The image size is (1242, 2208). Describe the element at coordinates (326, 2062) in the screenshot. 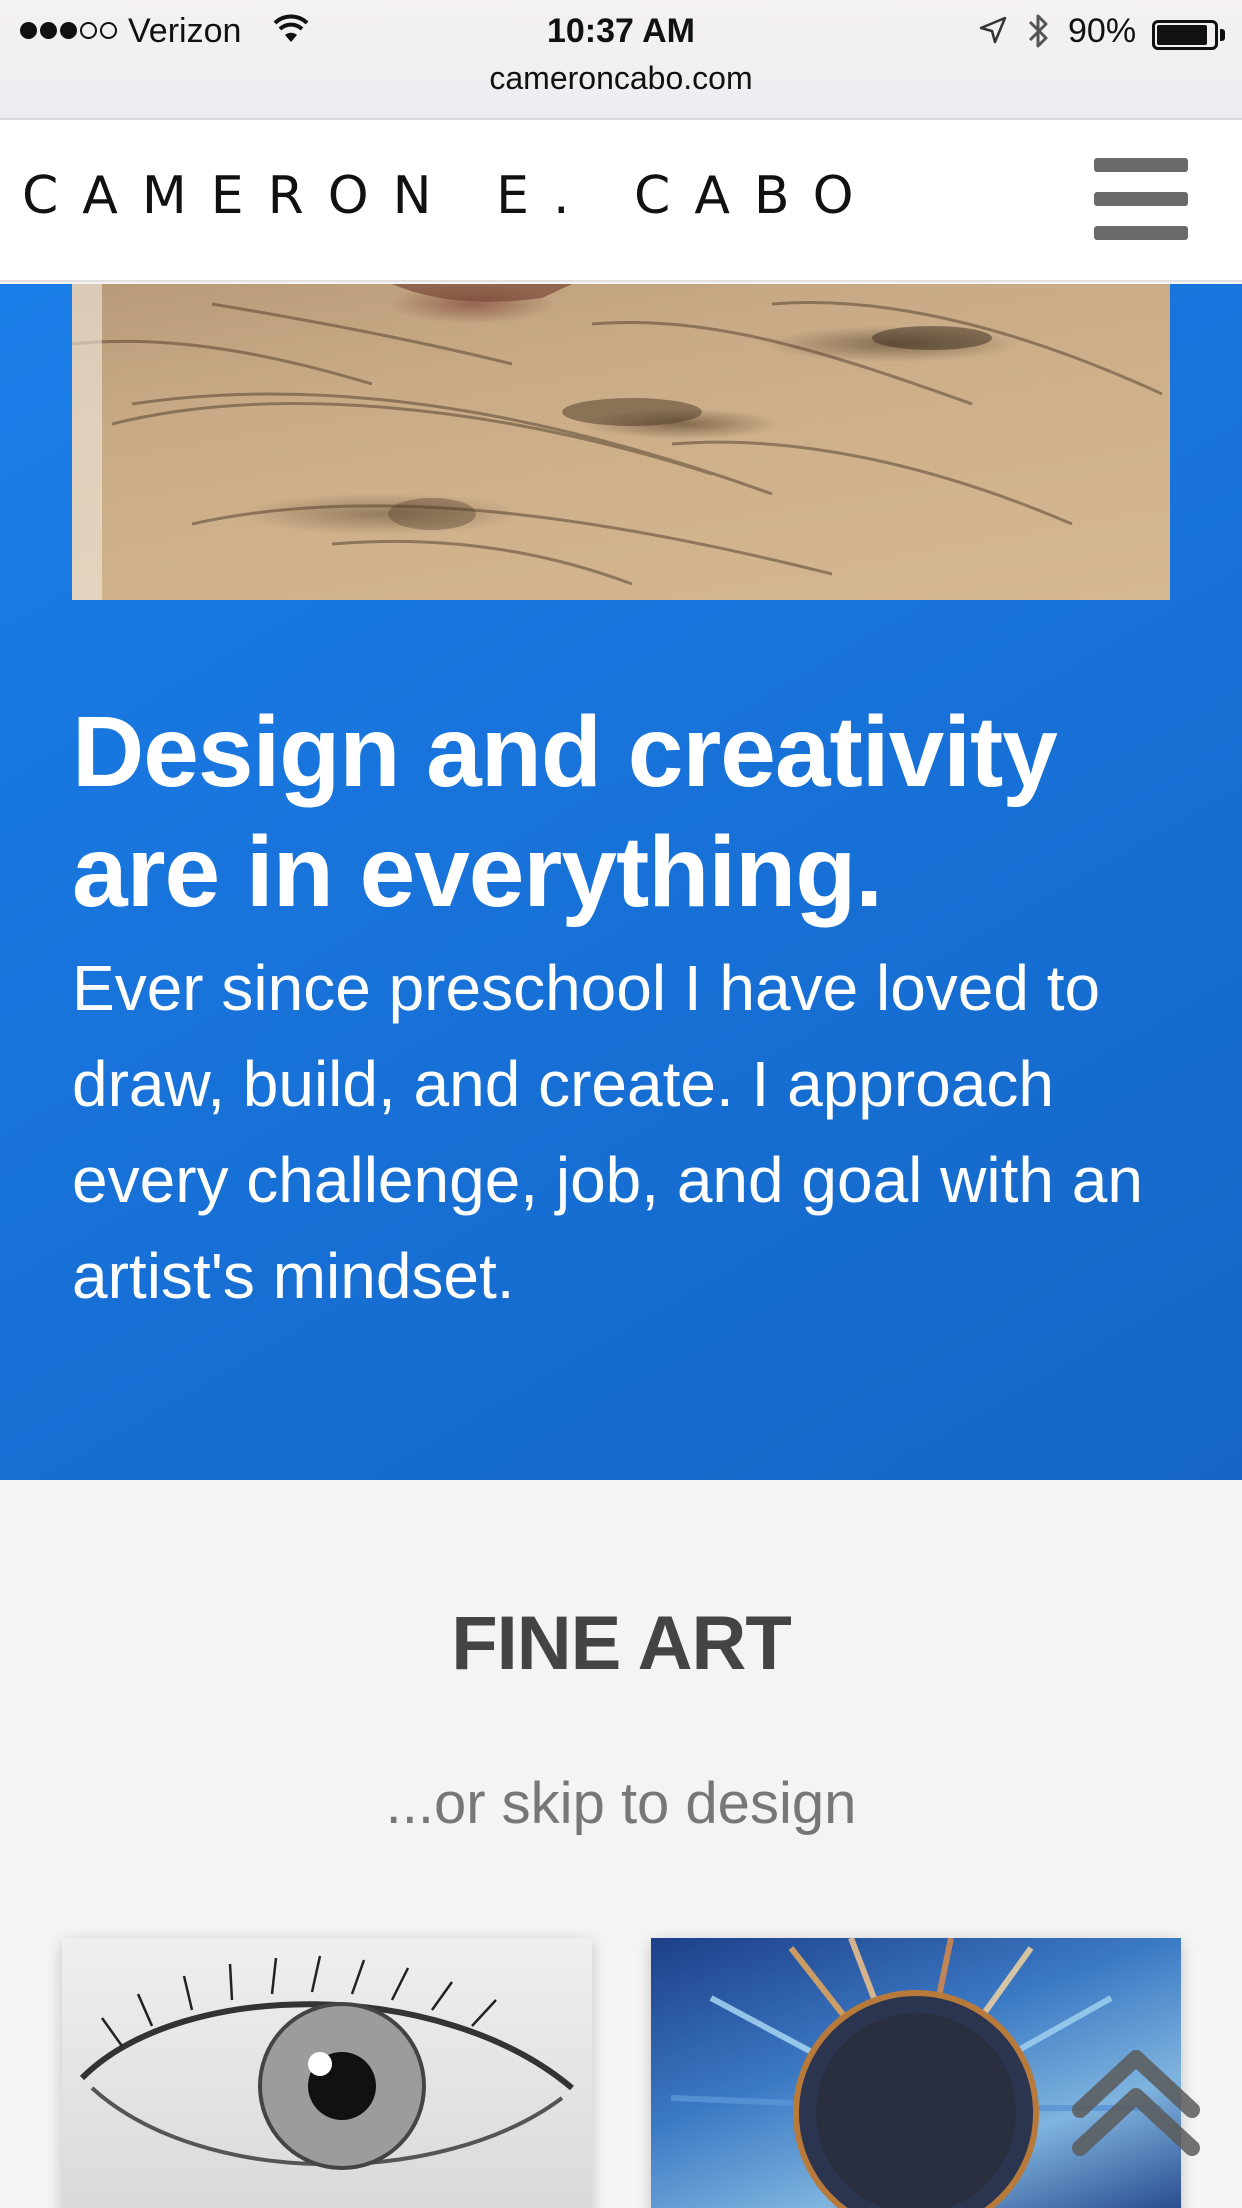

I see `pencil-eye-drawing` at that location.